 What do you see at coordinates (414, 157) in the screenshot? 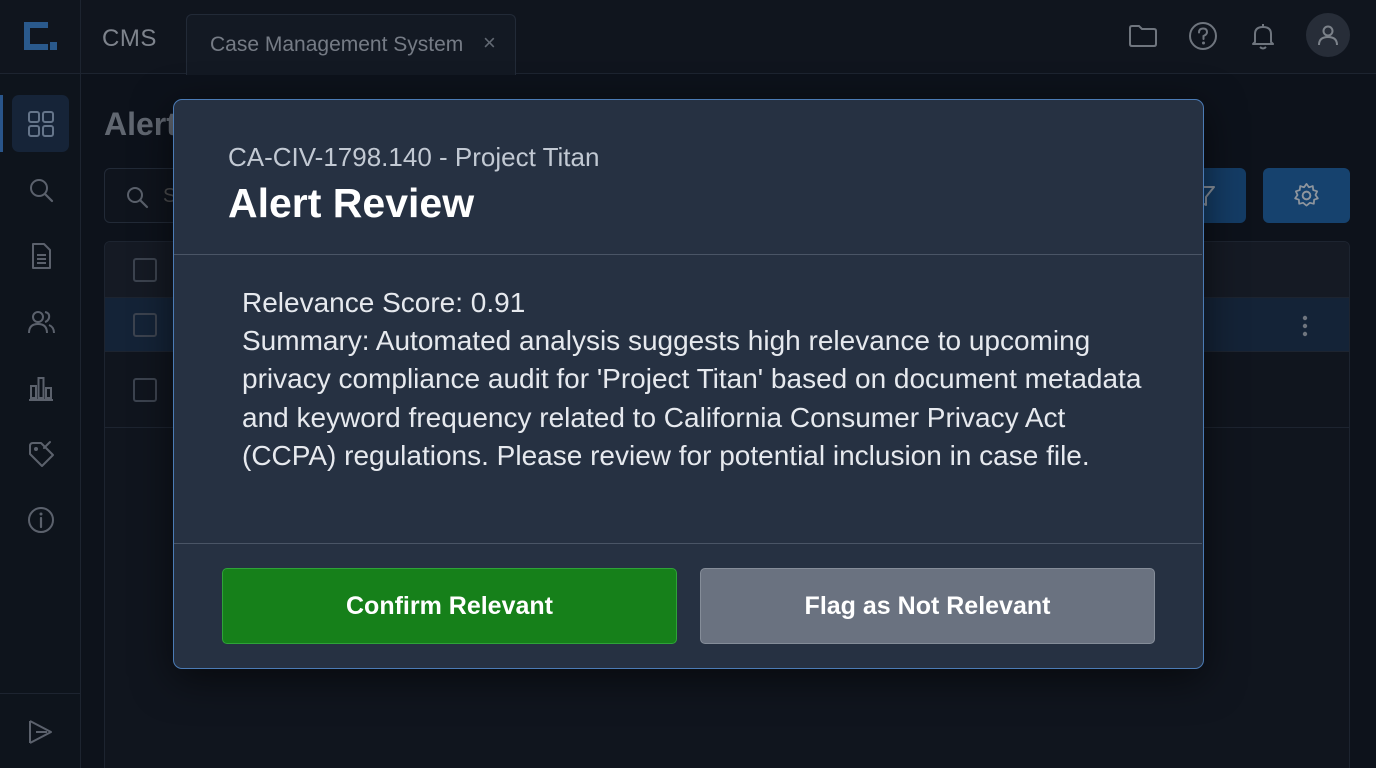
I see `case-reference: CA-CIV-1798.140 - Project Titan` at bounding box center [414, 157].